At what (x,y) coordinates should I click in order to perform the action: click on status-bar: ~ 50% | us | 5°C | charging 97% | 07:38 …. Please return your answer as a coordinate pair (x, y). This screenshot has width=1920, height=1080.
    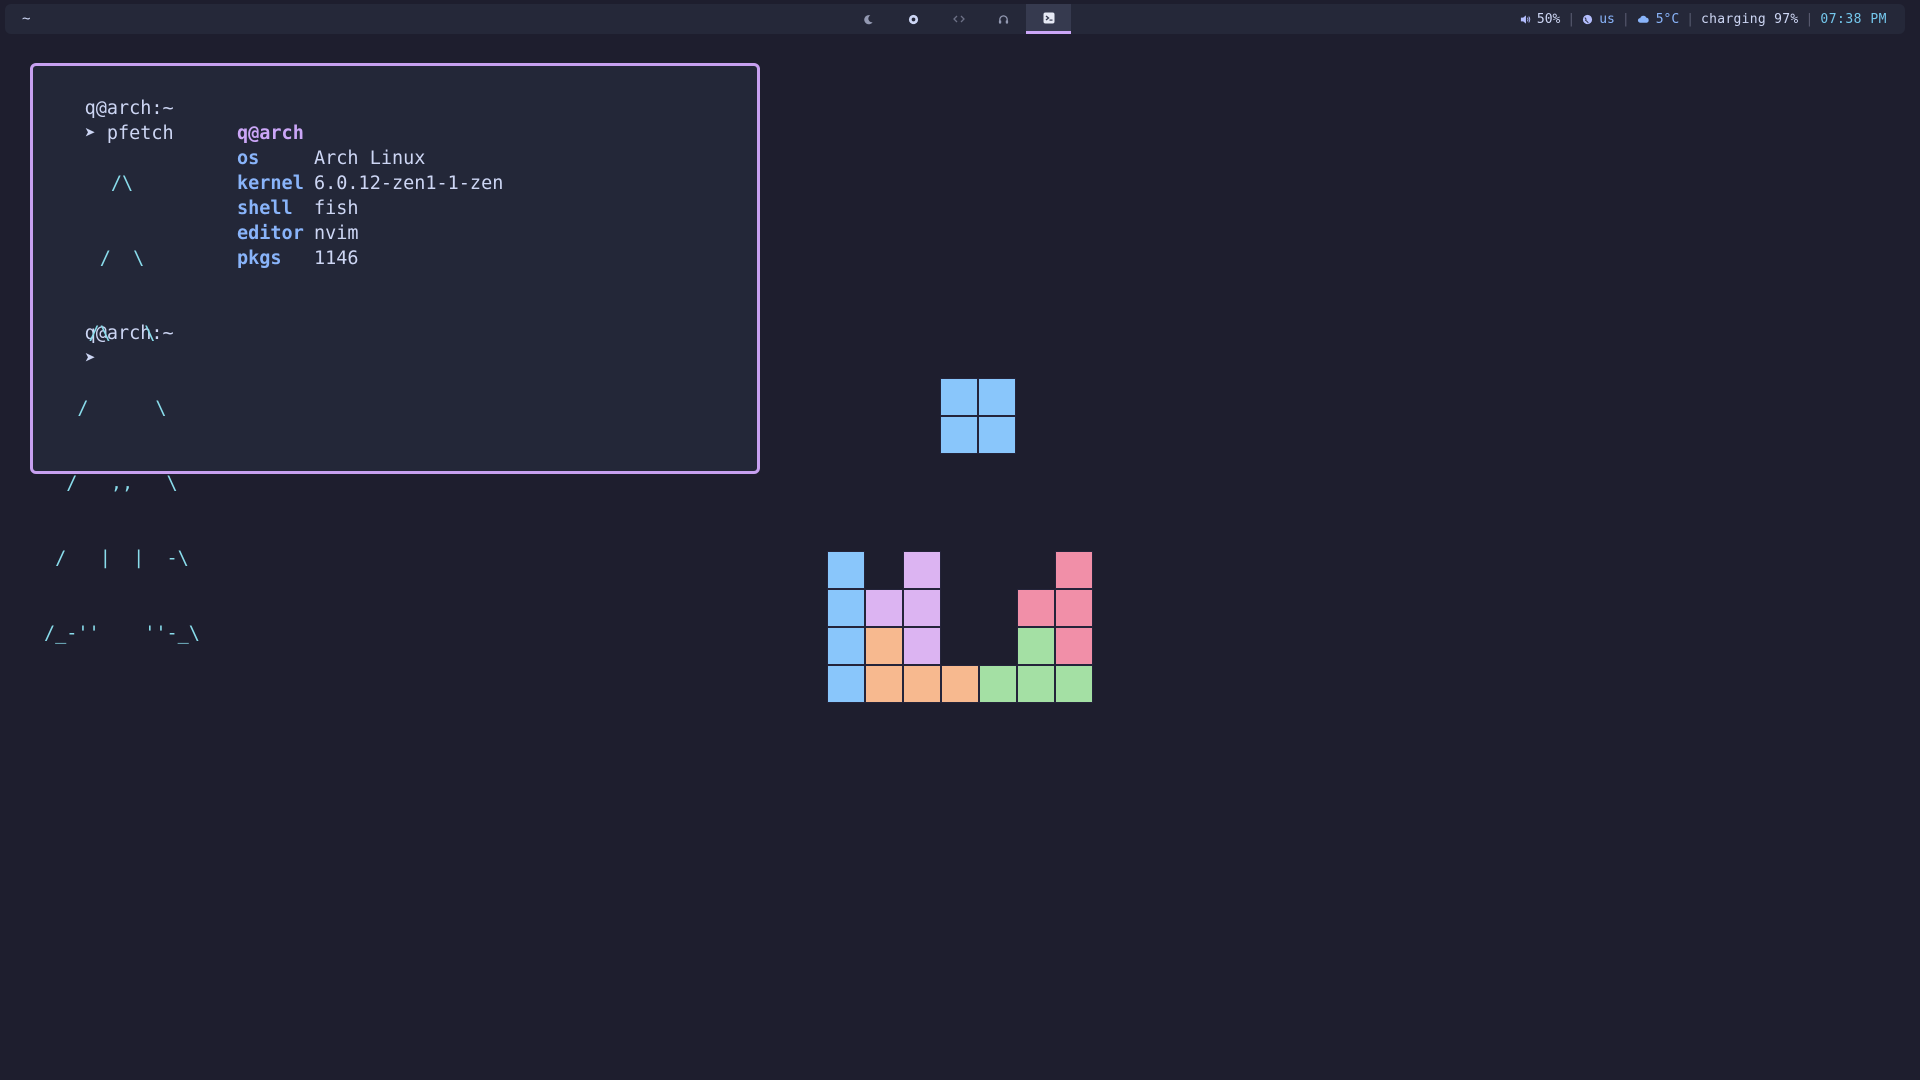
    Looking at the image, I should click on (955, 19).